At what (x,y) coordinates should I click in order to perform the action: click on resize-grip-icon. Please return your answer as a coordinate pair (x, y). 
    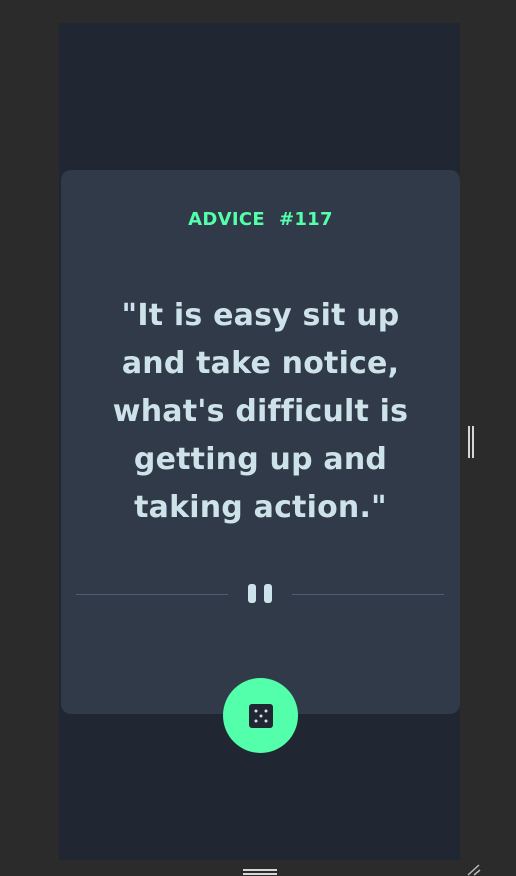
    Looking at the image, I should click on (472, 869).